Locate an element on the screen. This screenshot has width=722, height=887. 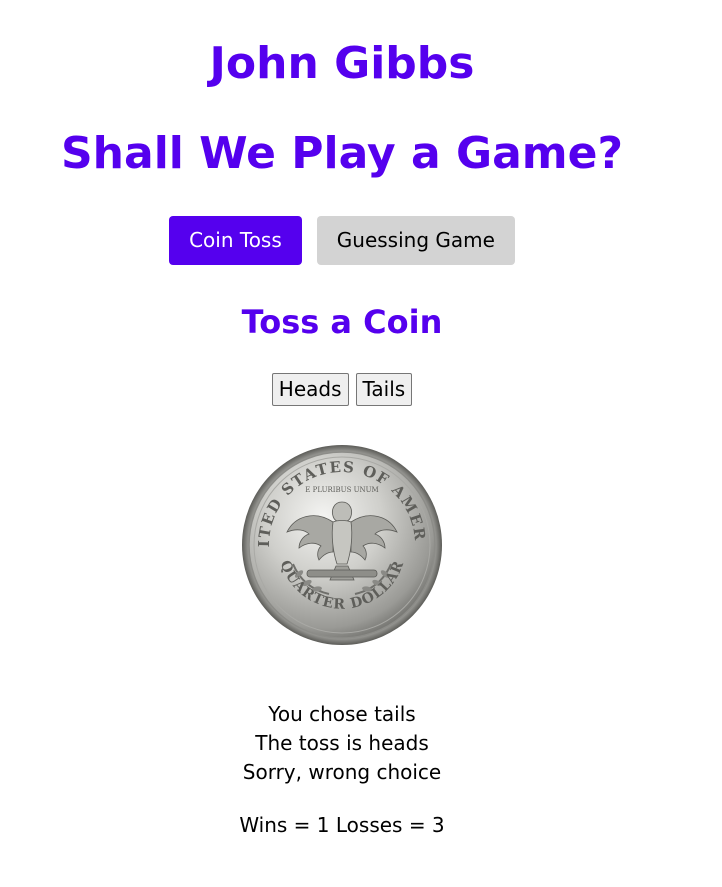
game-tabs: Coin Toss Guessing Game is located at coordinates (342, 240).